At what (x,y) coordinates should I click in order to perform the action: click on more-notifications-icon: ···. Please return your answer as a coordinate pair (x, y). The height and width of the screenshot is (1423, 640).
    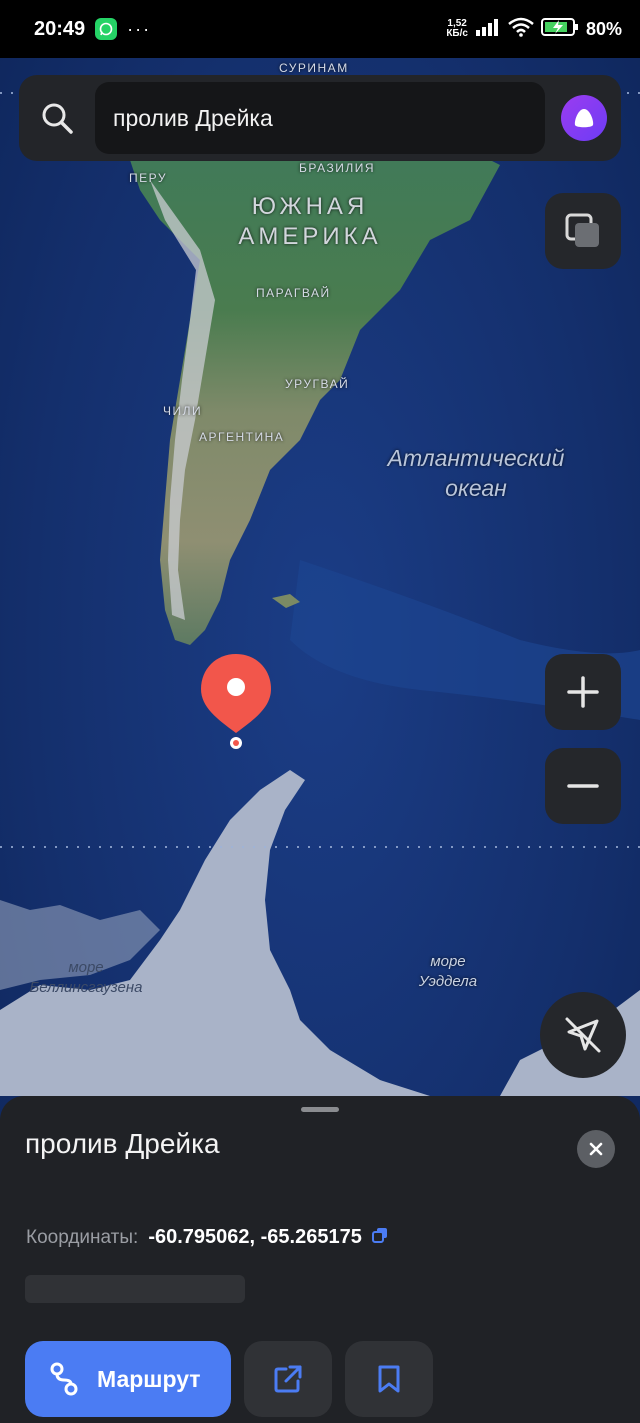
    Looking at the image, I should click on (139, 28).